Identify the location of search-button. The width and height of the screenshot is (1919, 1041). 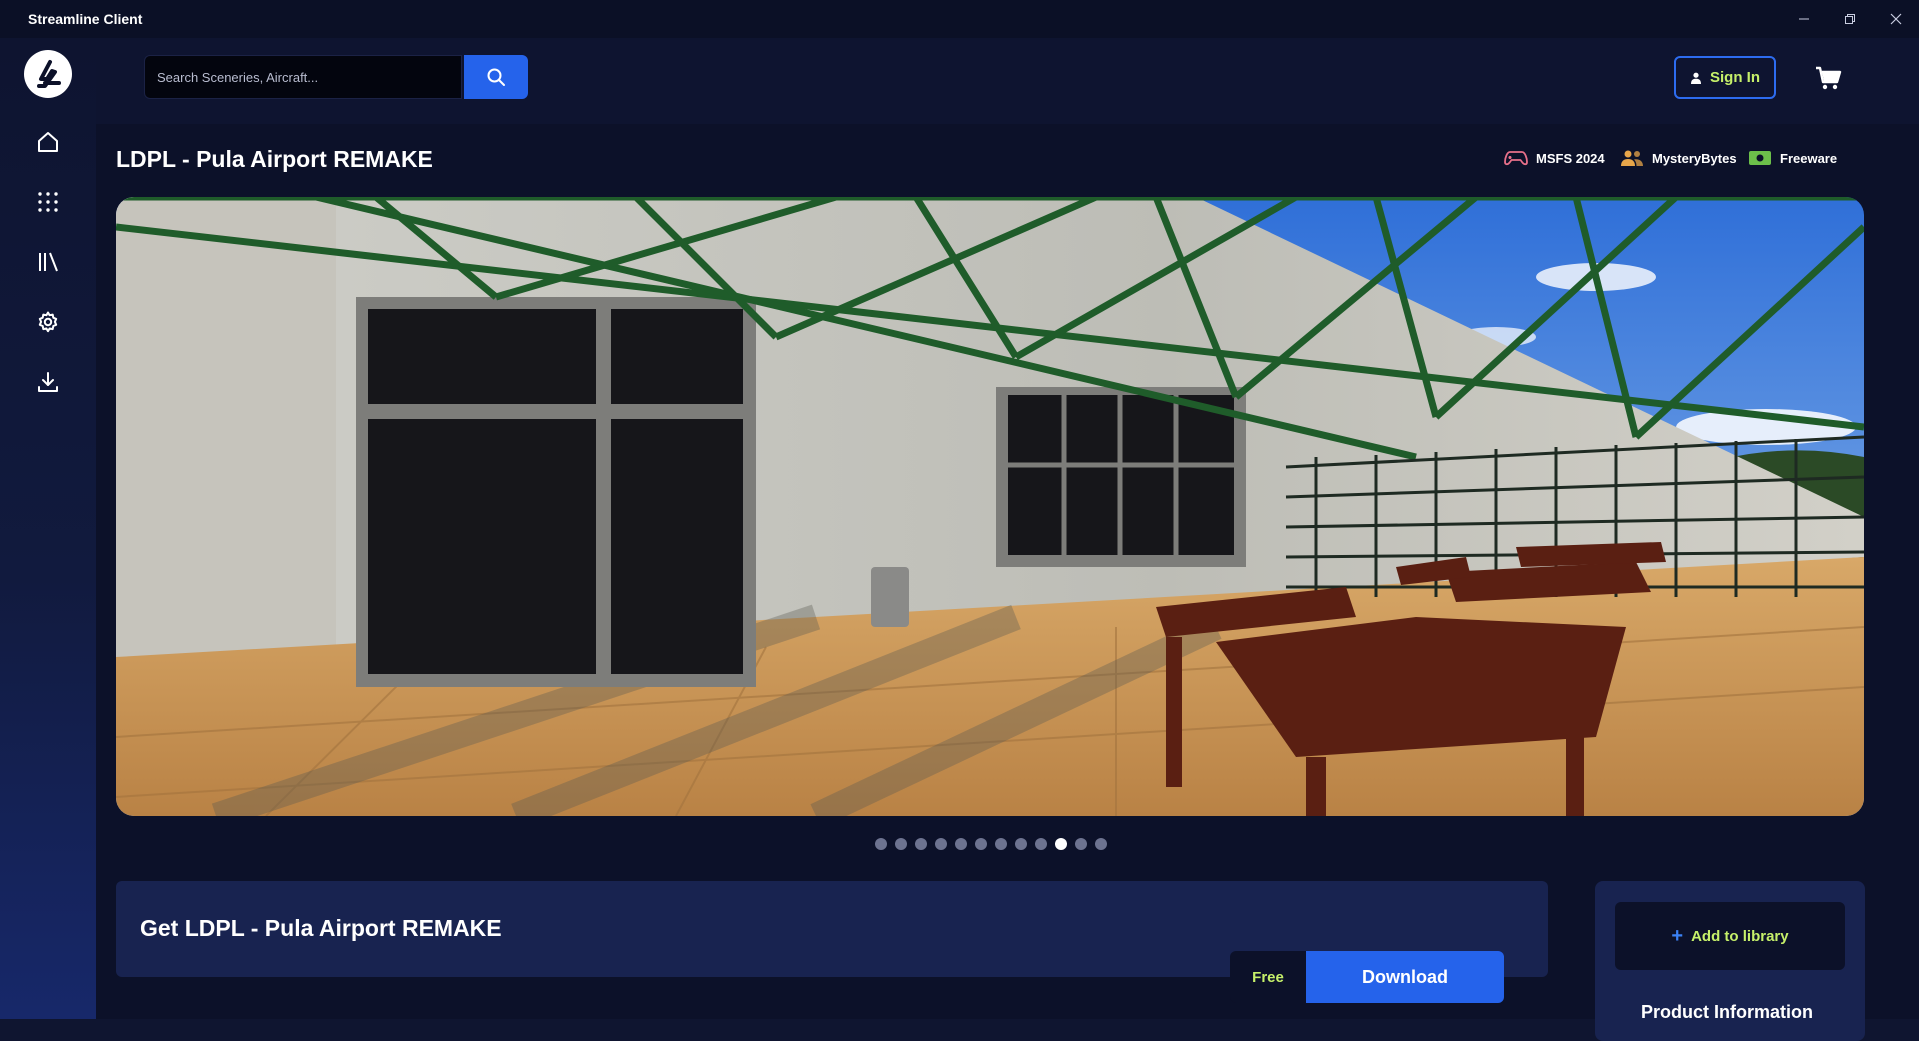
(496, 77).